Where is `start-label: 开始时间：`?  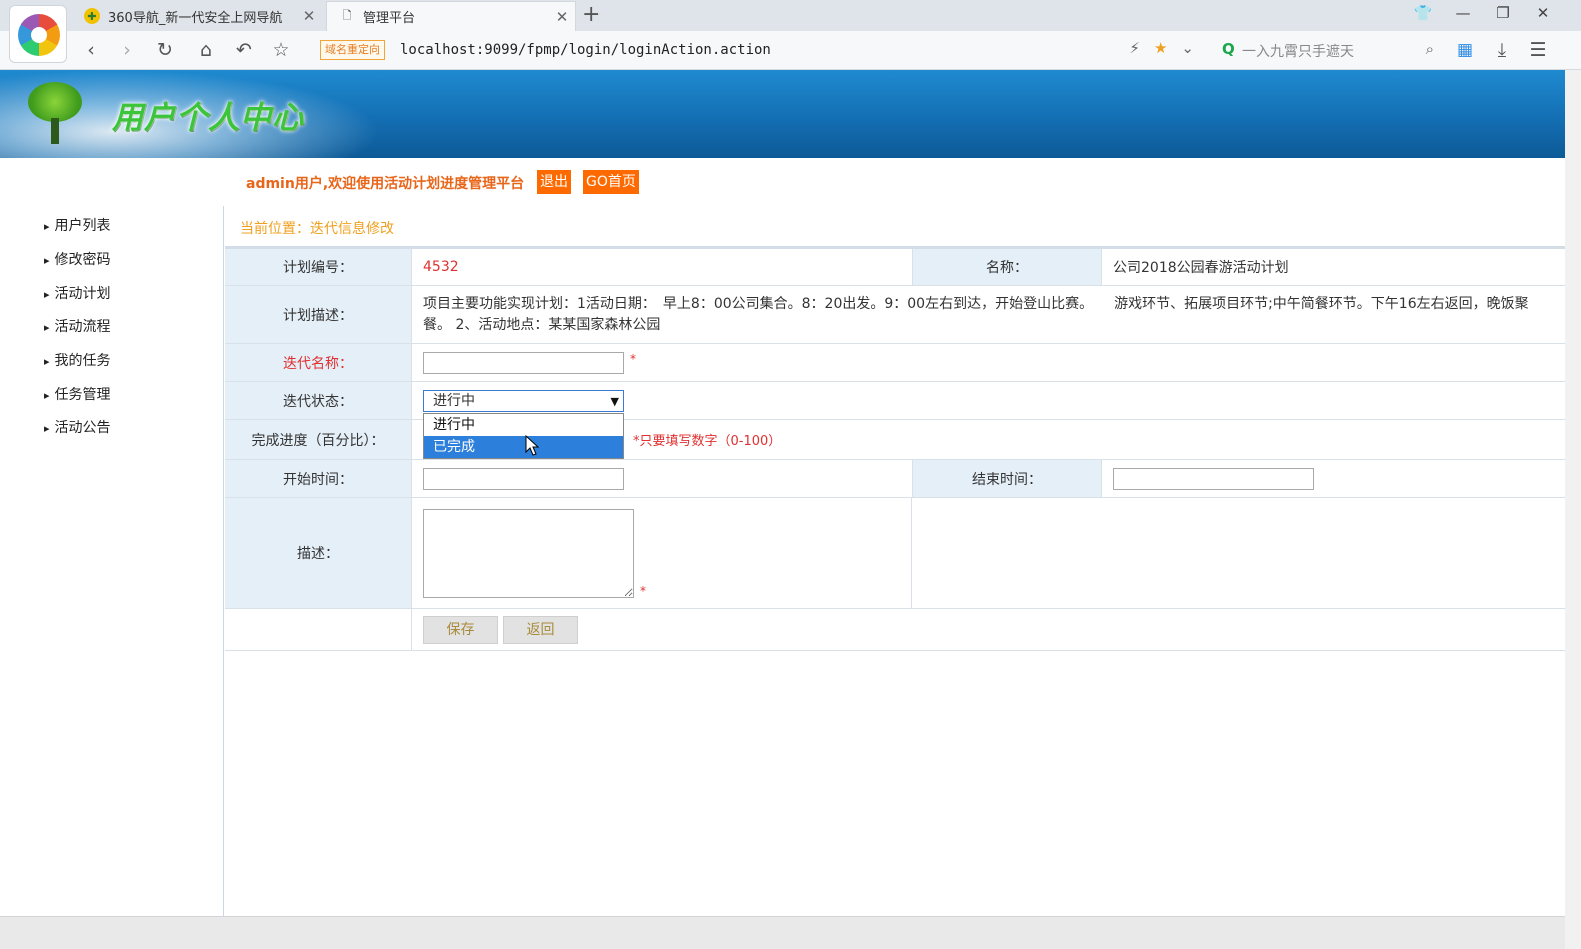
start-label: 开始时间： is located at coordinates (318, 478).